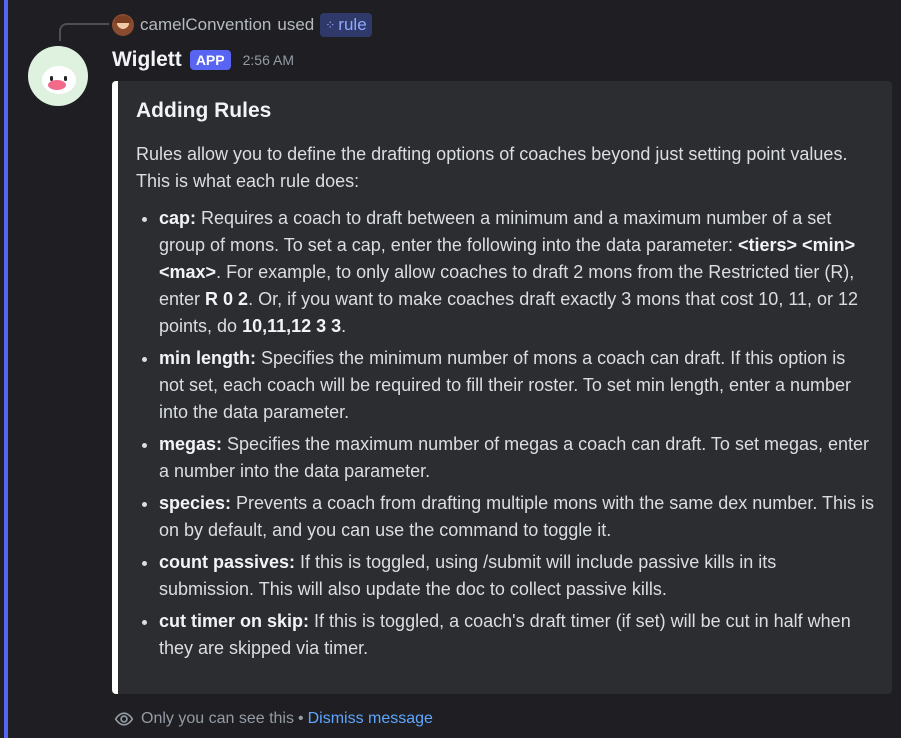 The width and height of the screenshot is (901, 738). What do you see at coordinates (210, 60) in the screenshot?
I see `app-badge: APP` at bounding box center [210, 60].